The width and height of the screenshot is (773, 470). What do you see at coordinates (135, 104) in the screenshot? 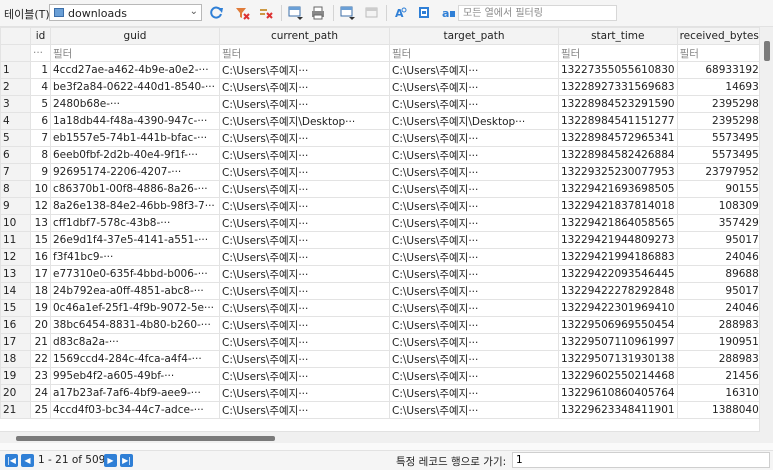
I see `cell-guid: 2480b68e-···` at bounding box center [135, 104].